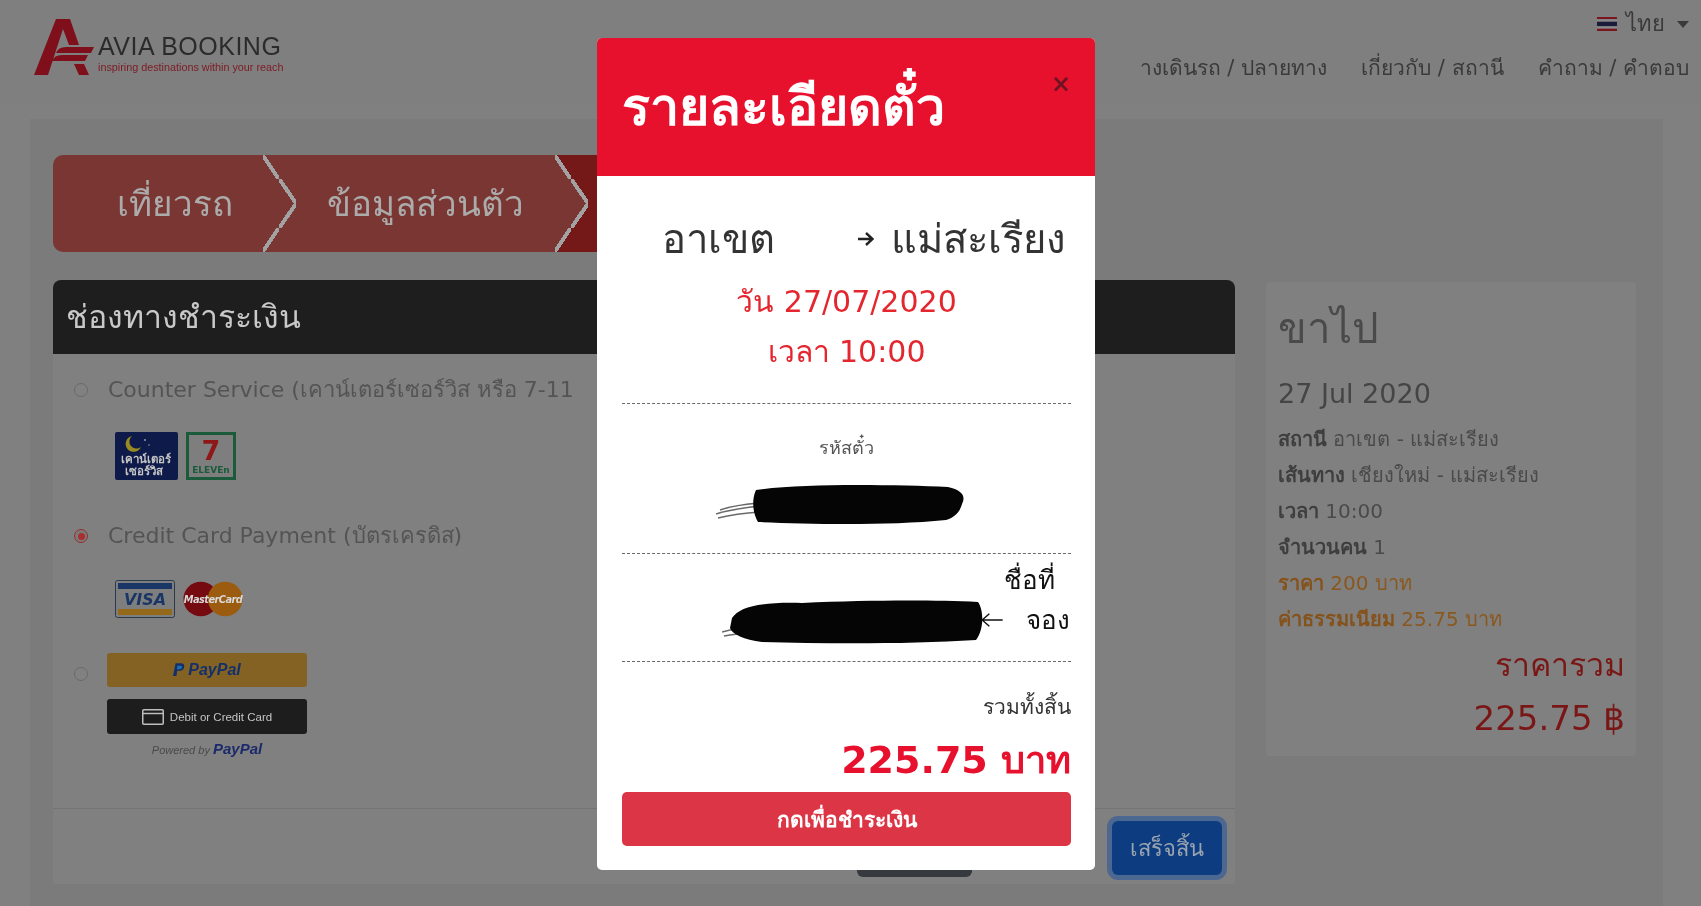  Describe the element at coordinates (1560, 665) in the screenshot. I see `total-label: ราคารวม` at that location.